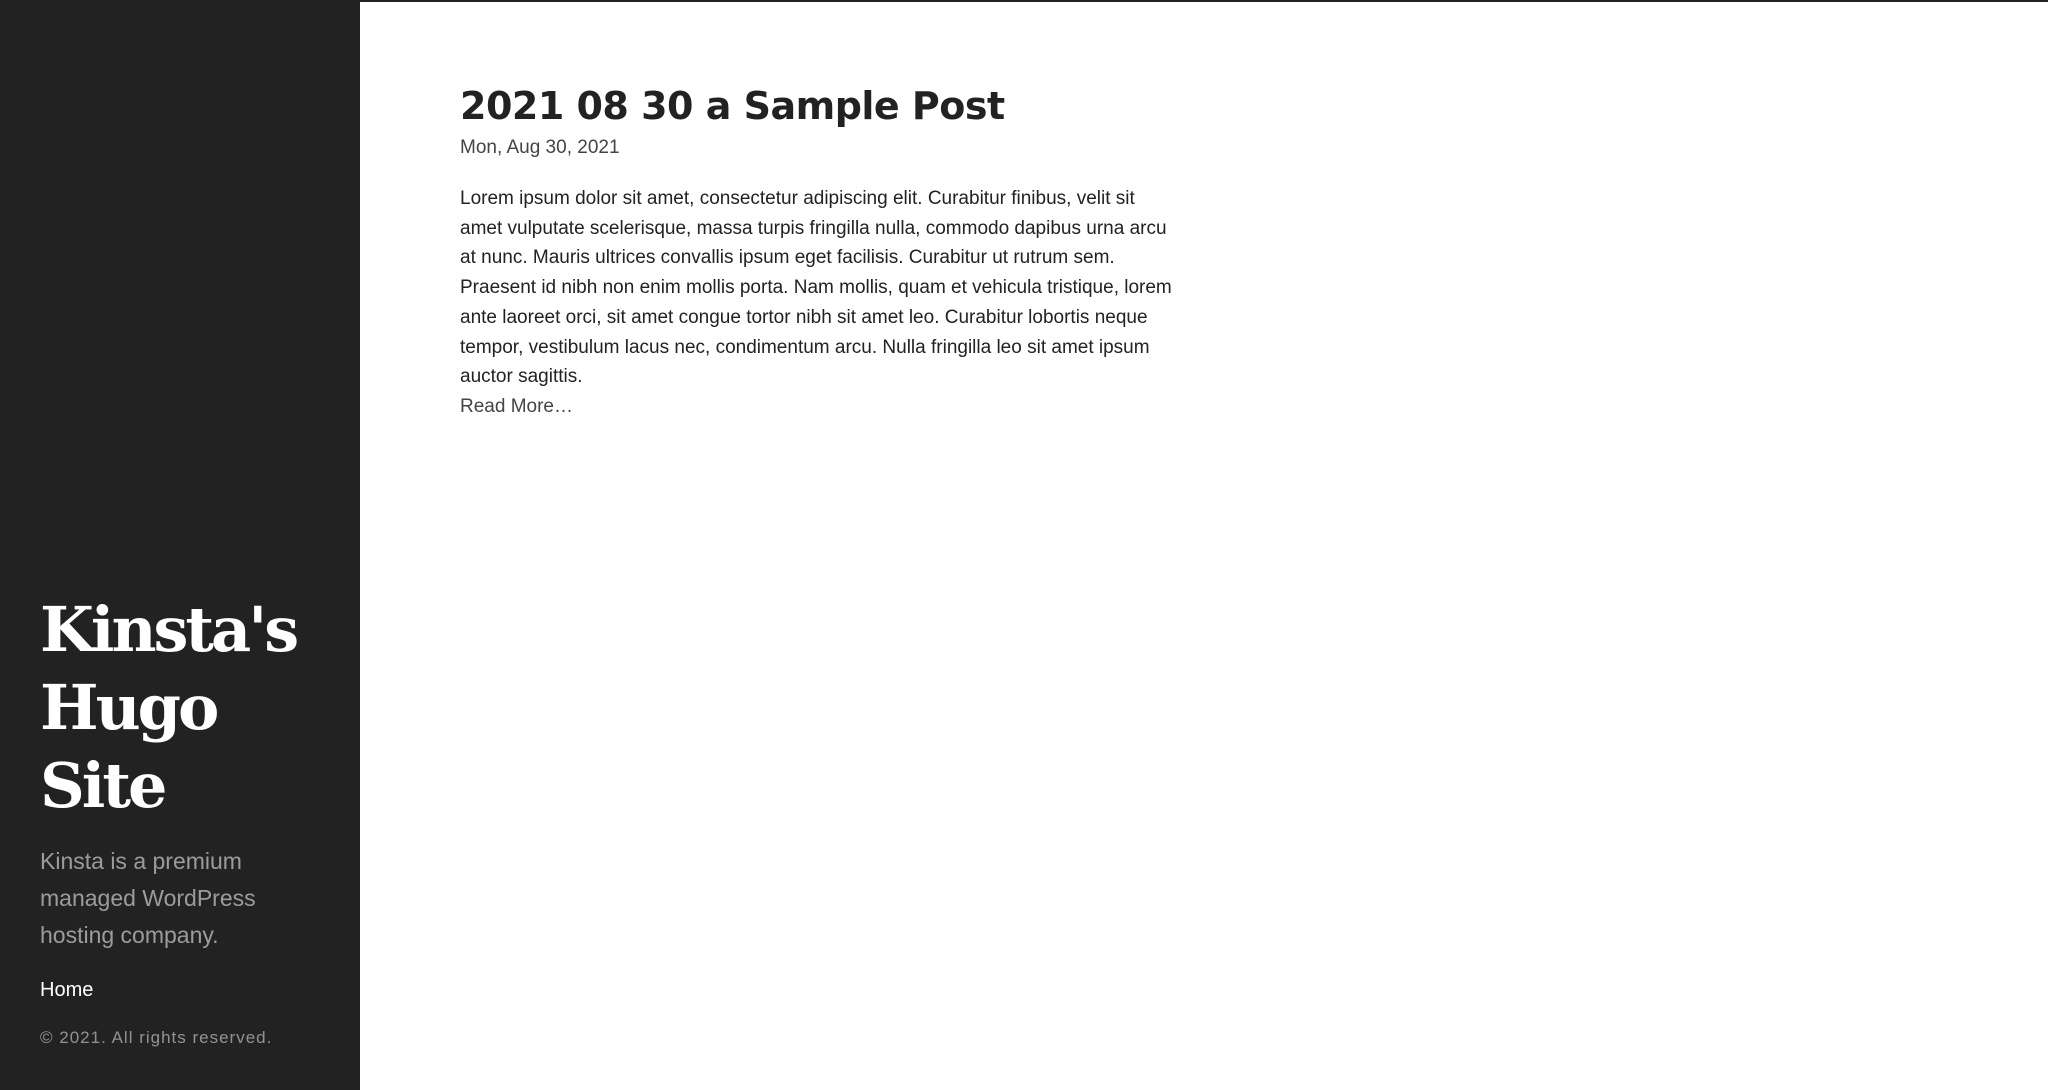  What do you see at coordinates (540, 147) in the screenshot?
I see `post-date: Mon, Aug 30, 2021` at bounding box center [540, 147].